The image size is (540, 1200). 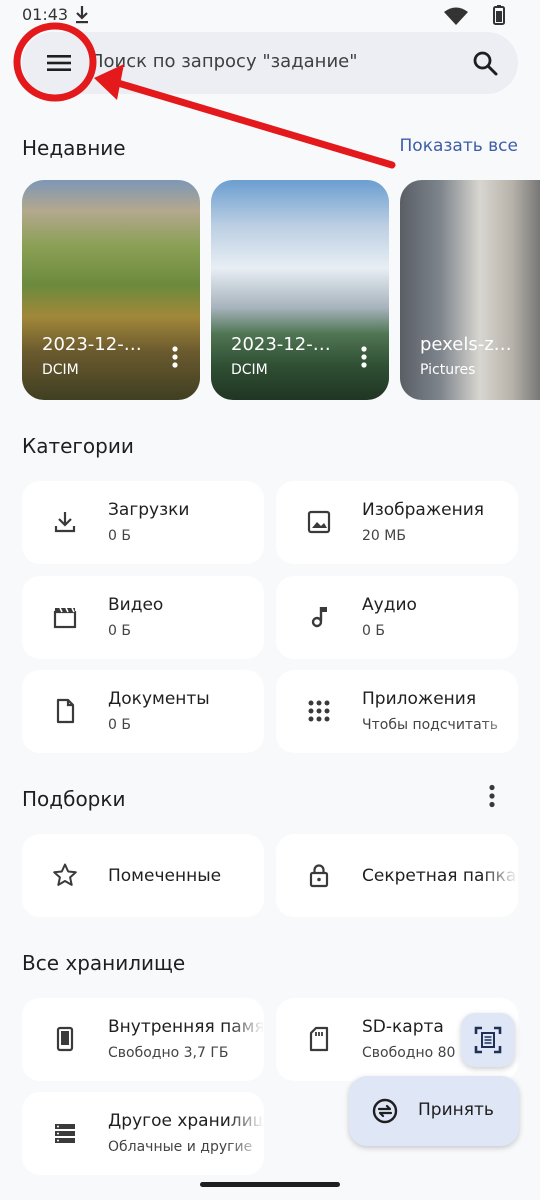 What do you see at coordinates (270, 1184) in the screenshot?
I see `home-indicator` at bounding box center [270, 1184].